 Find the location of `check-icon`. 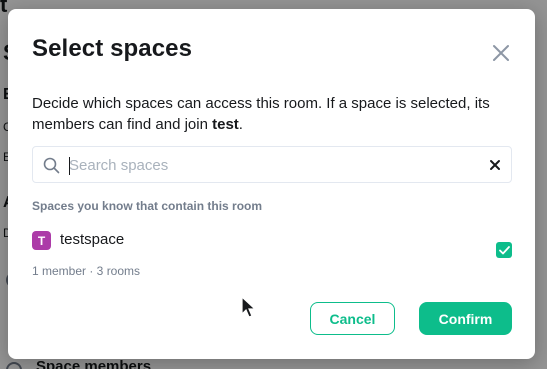

check-icon is located at coordinates (504, 249).